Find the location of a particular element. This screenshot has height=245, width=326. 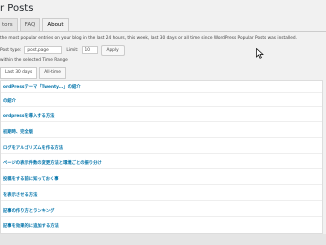

settings-tabs: tors FAQ About is located at coordinates (35, 25).